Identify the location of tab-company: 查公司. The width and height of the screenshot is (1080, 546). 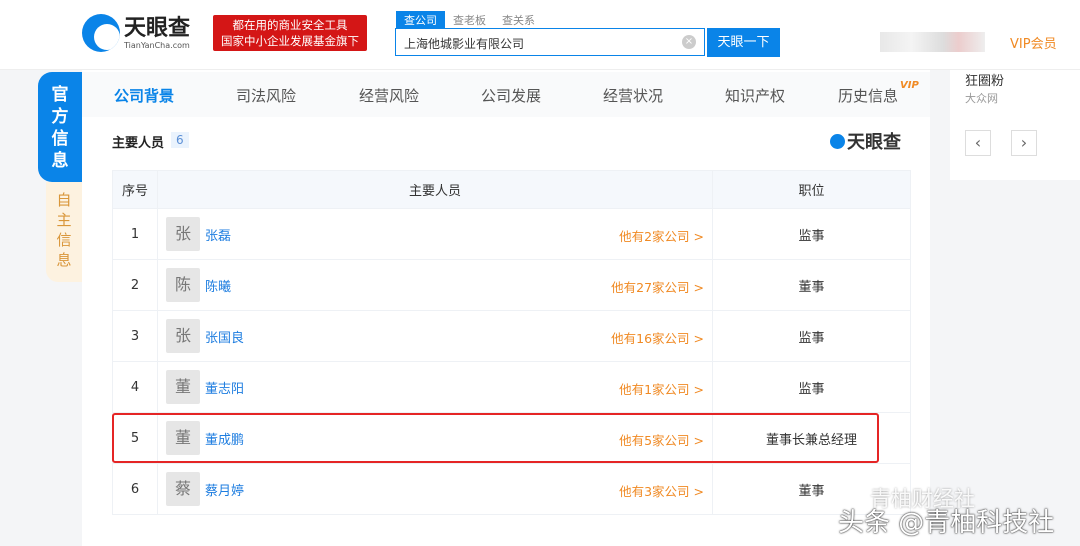
(420, 20).